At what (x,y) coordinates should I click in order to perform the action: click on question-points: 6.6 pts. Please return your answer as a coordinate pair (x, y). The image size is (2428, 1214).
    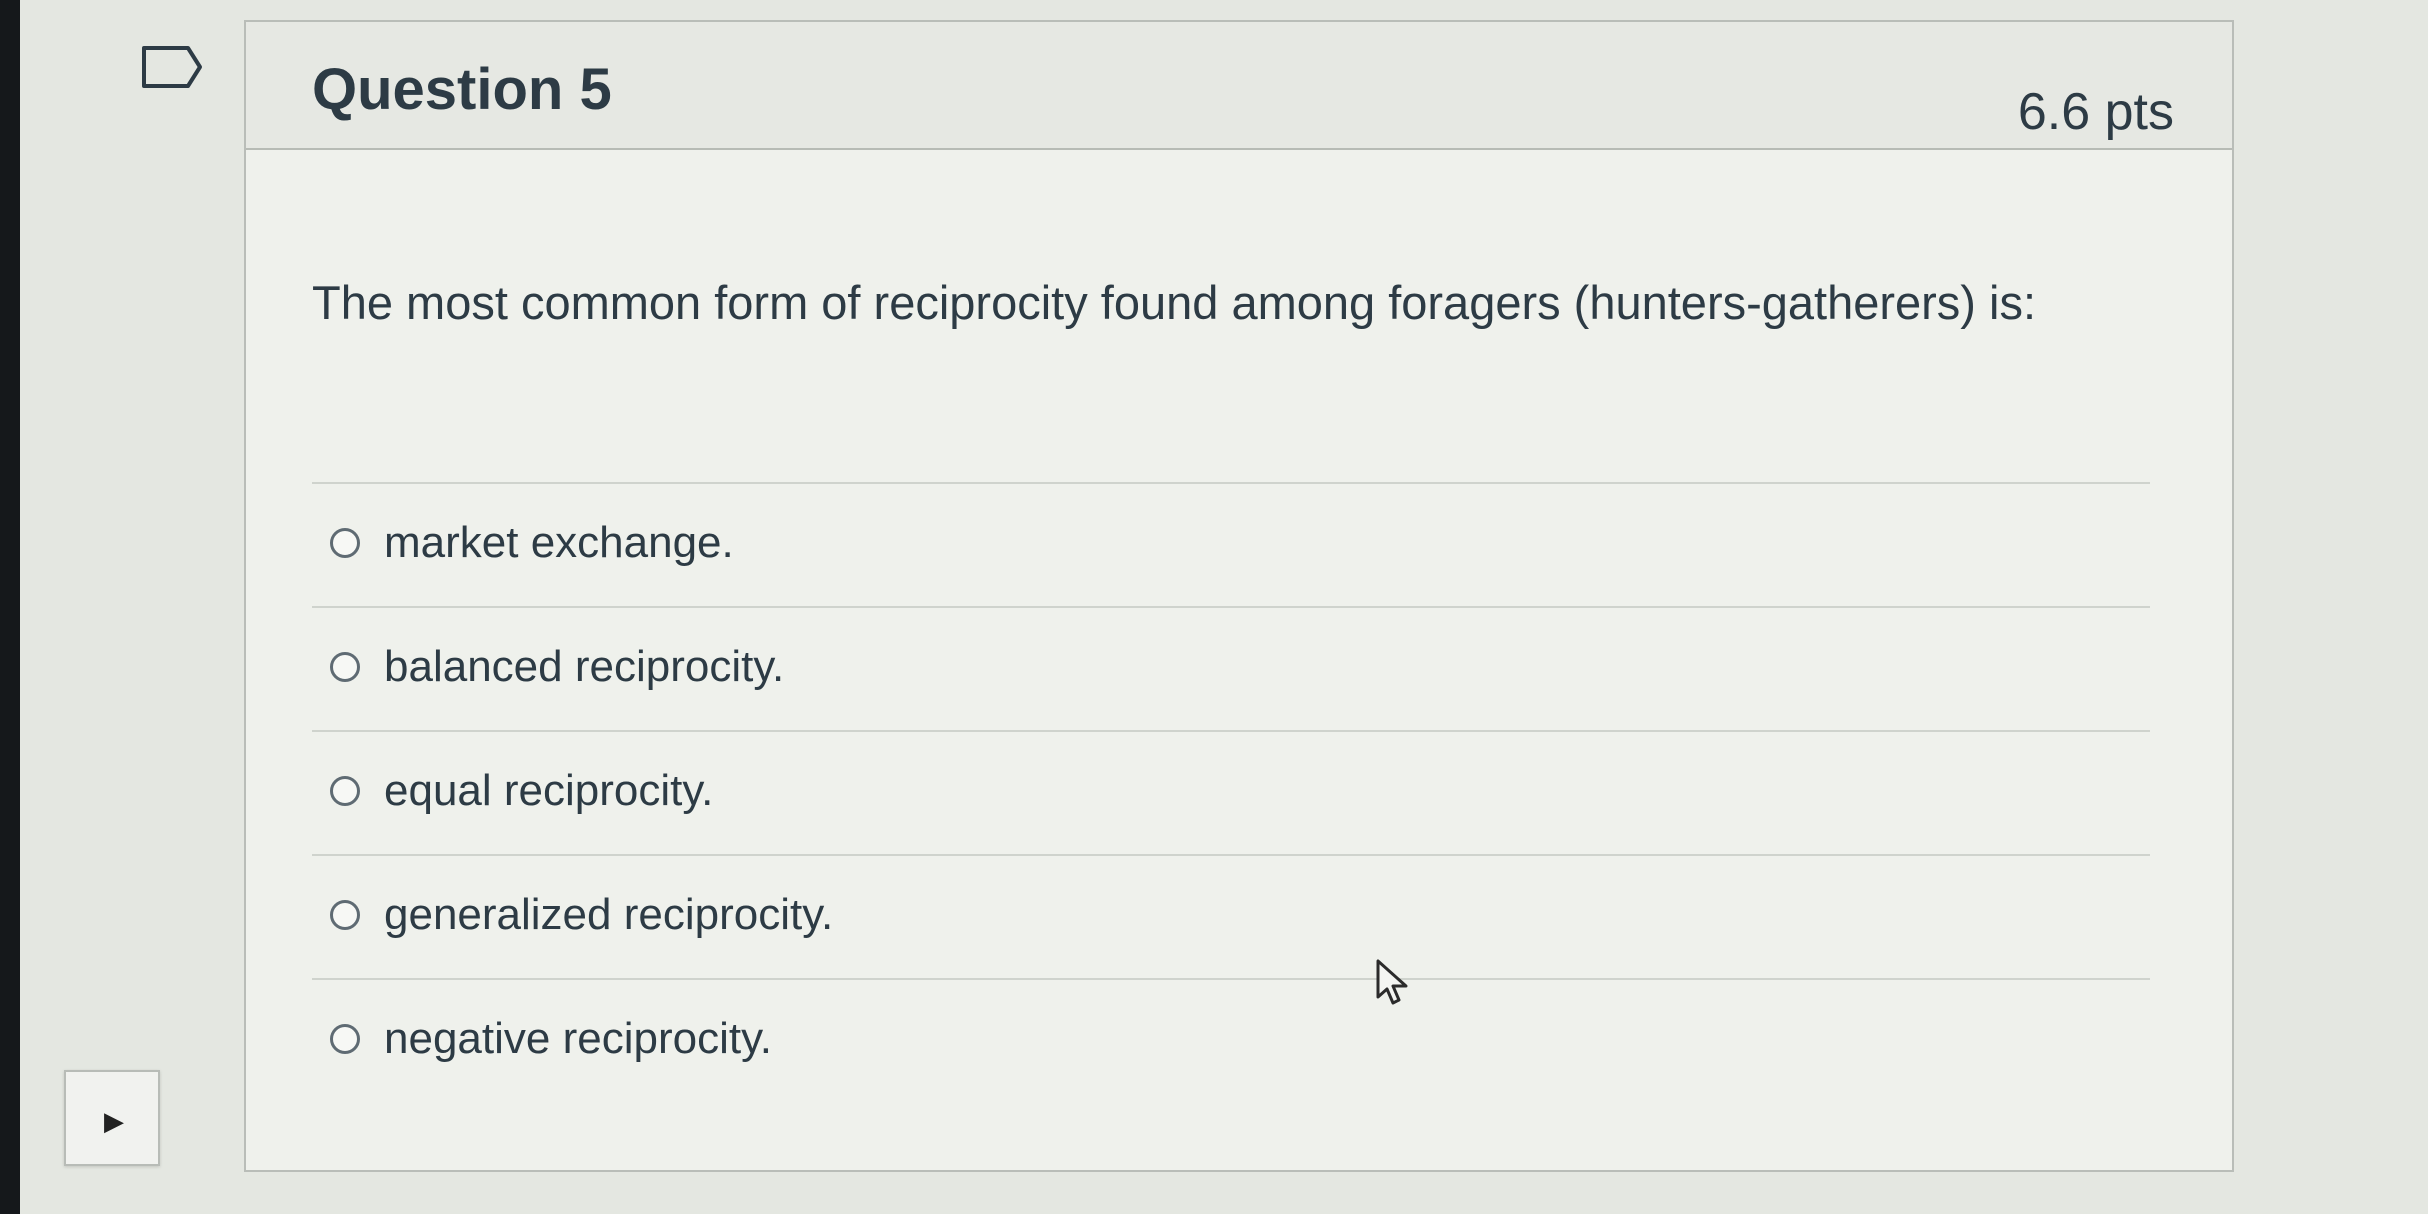
    Looking at the image, I should click on (2095, 112).